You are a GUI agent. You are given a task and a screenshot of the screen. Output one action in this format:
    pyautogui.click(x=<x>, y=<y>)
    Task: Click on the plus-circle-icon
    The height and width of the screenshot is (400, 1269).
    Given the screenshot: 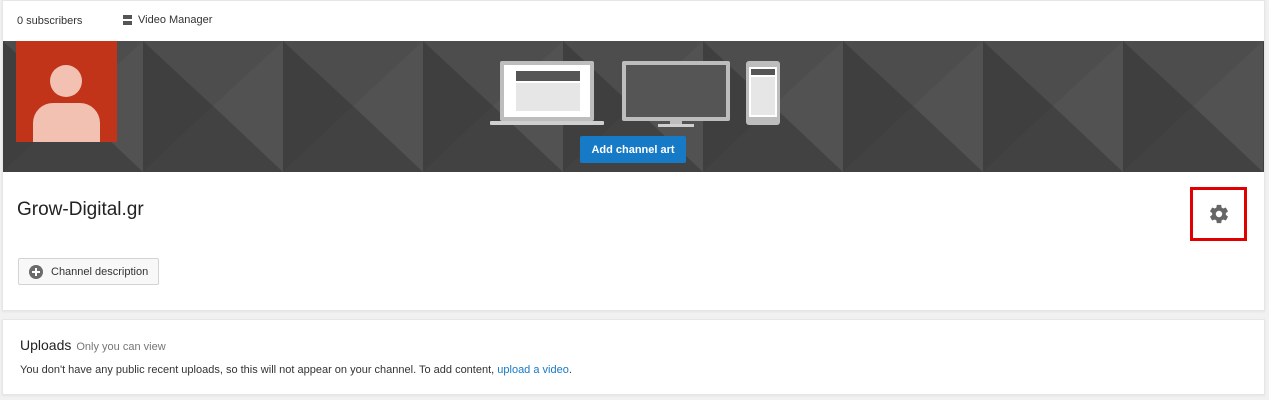 What is the action you would take?
    pyautogui.click(x=36, y=271)
    